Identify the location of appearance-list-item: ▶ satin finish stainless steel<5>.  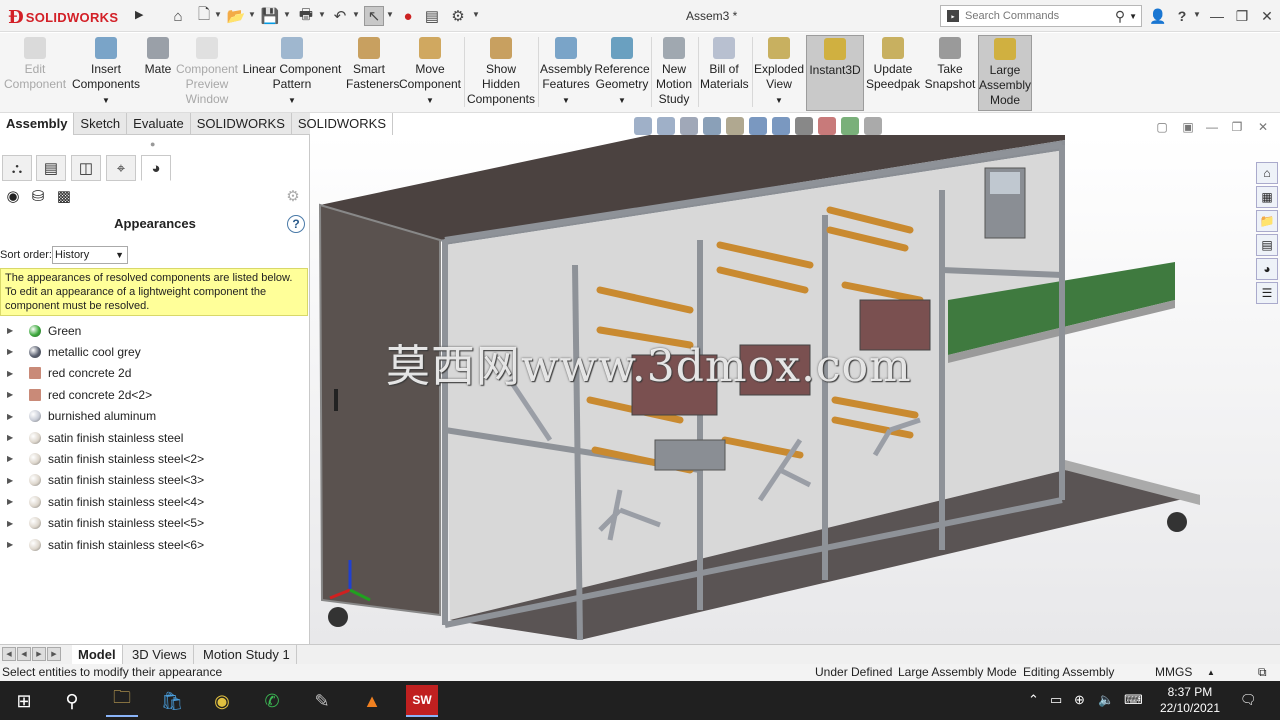
(154, 523).